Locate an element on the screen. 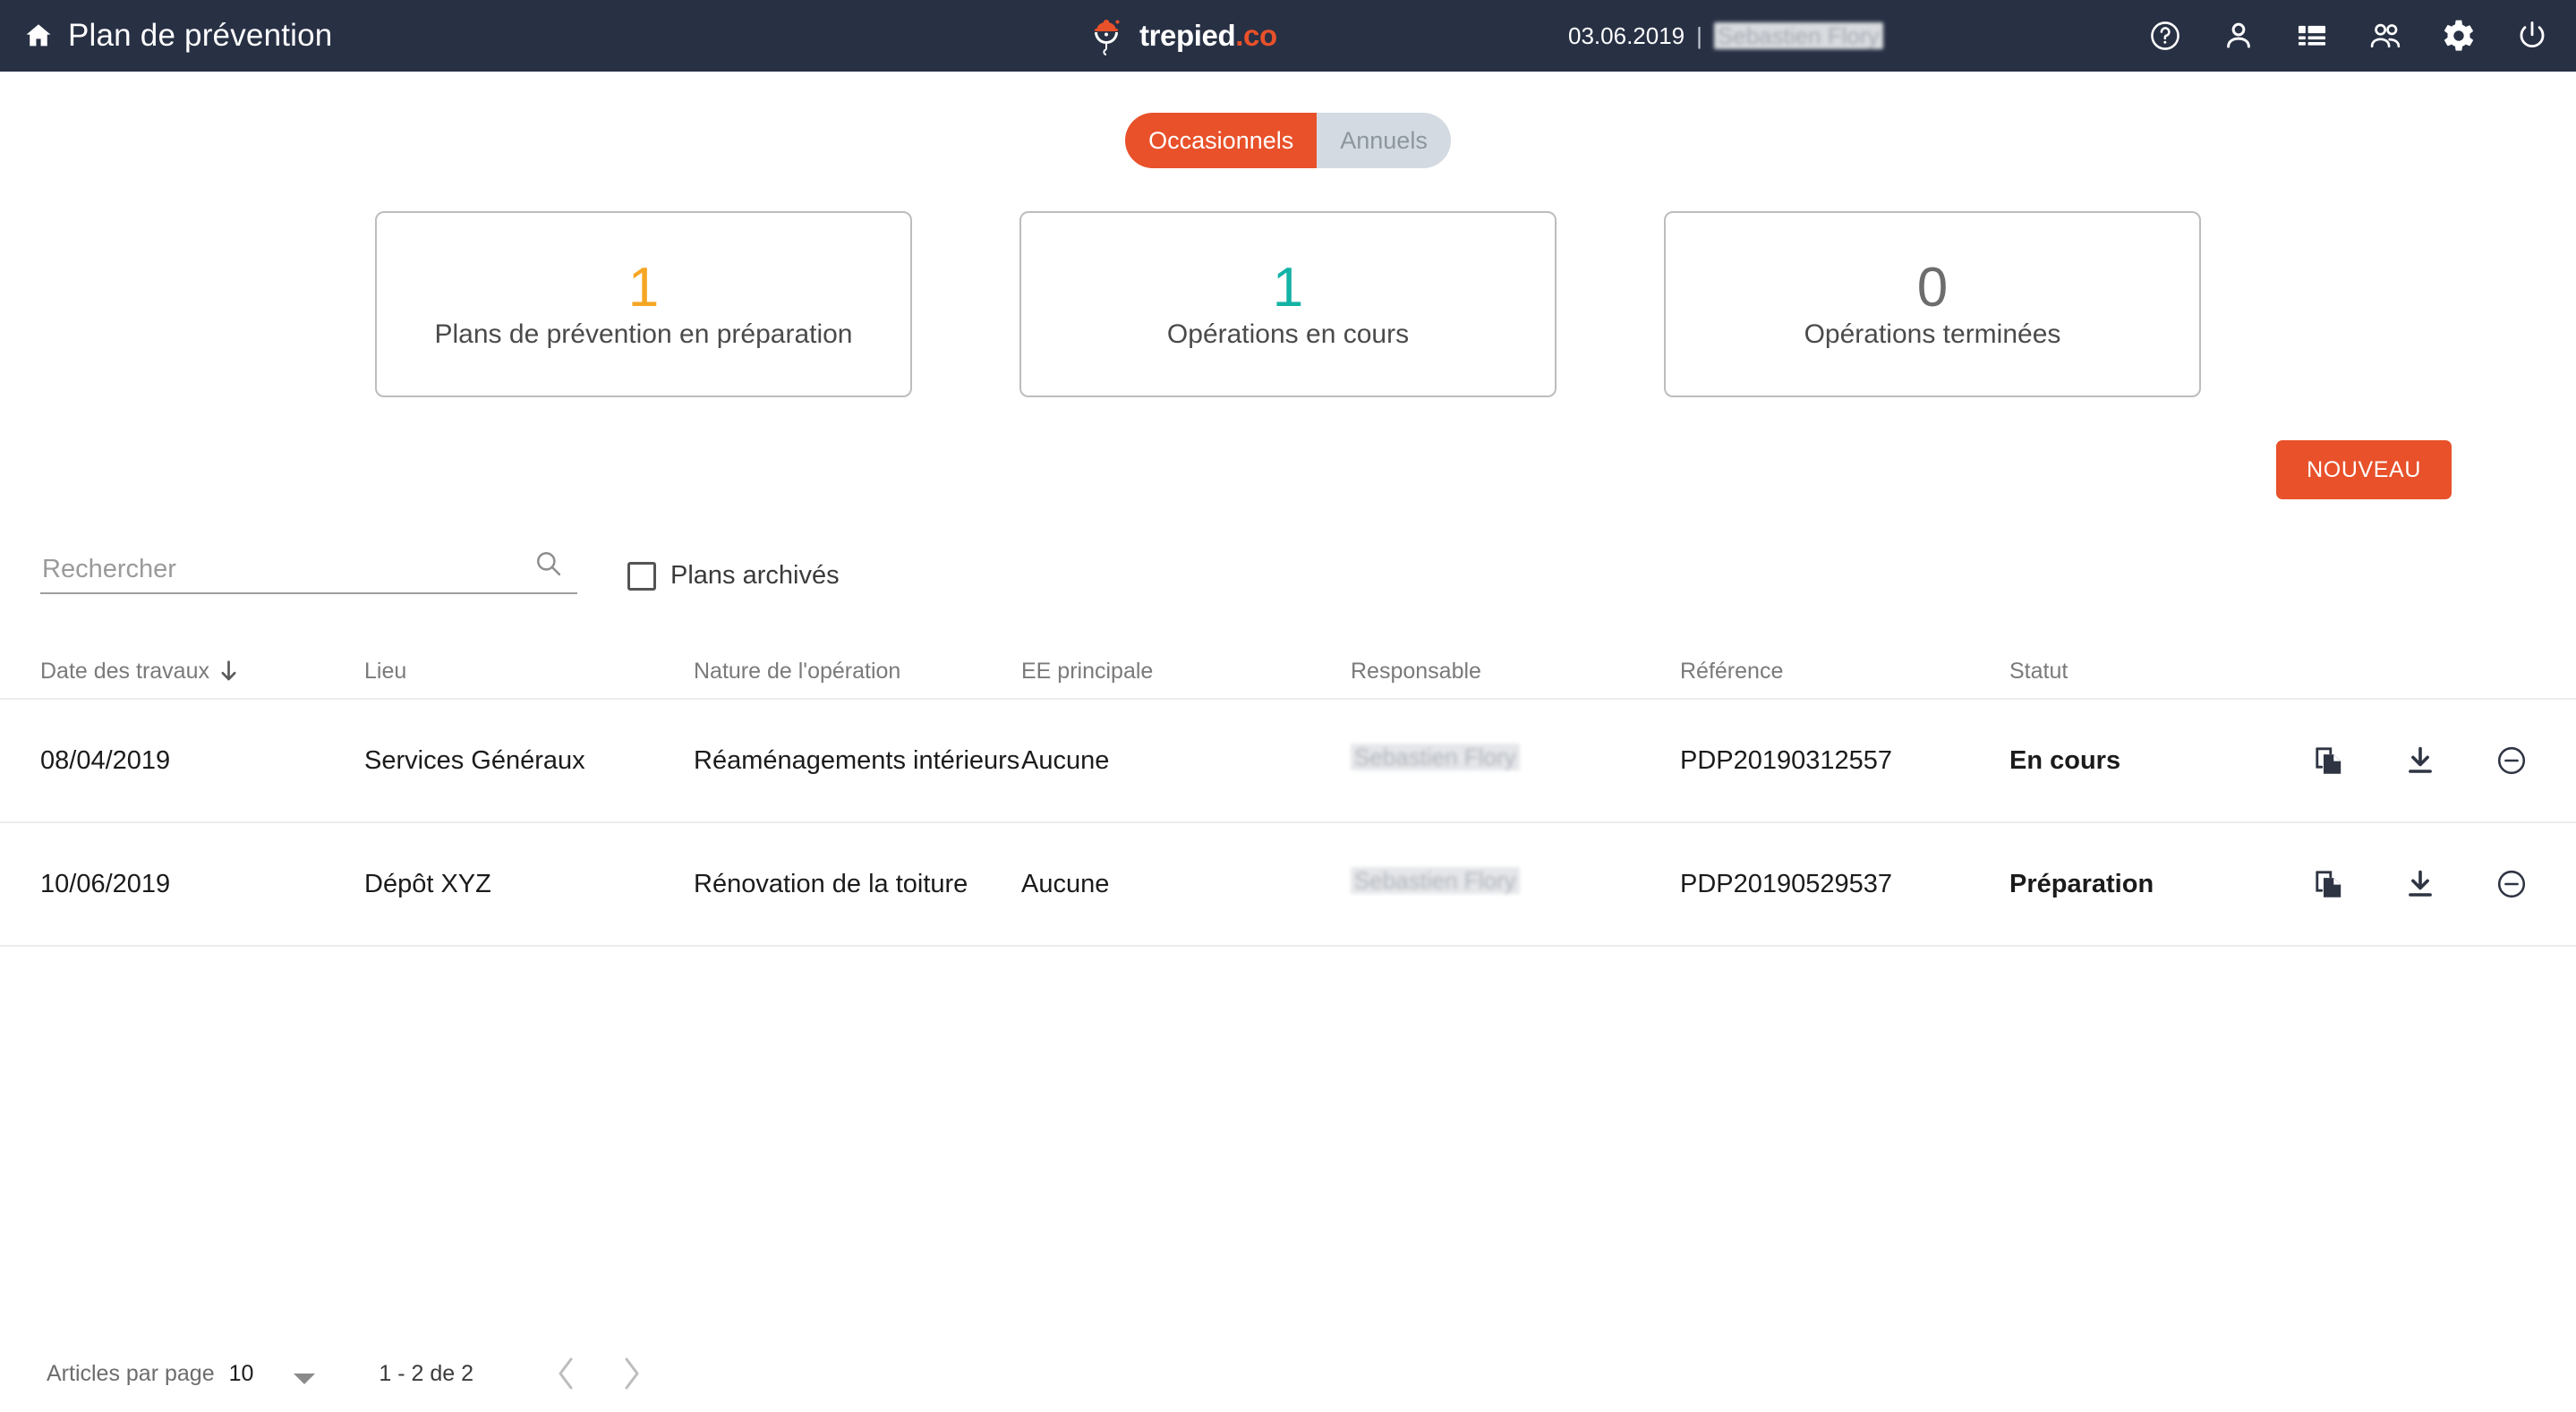 Image resolution: width=2576 pixels, height=1412 pixels. plan-type-toggle: Occasionnels Annuels is located at coordinates (1288, 141).